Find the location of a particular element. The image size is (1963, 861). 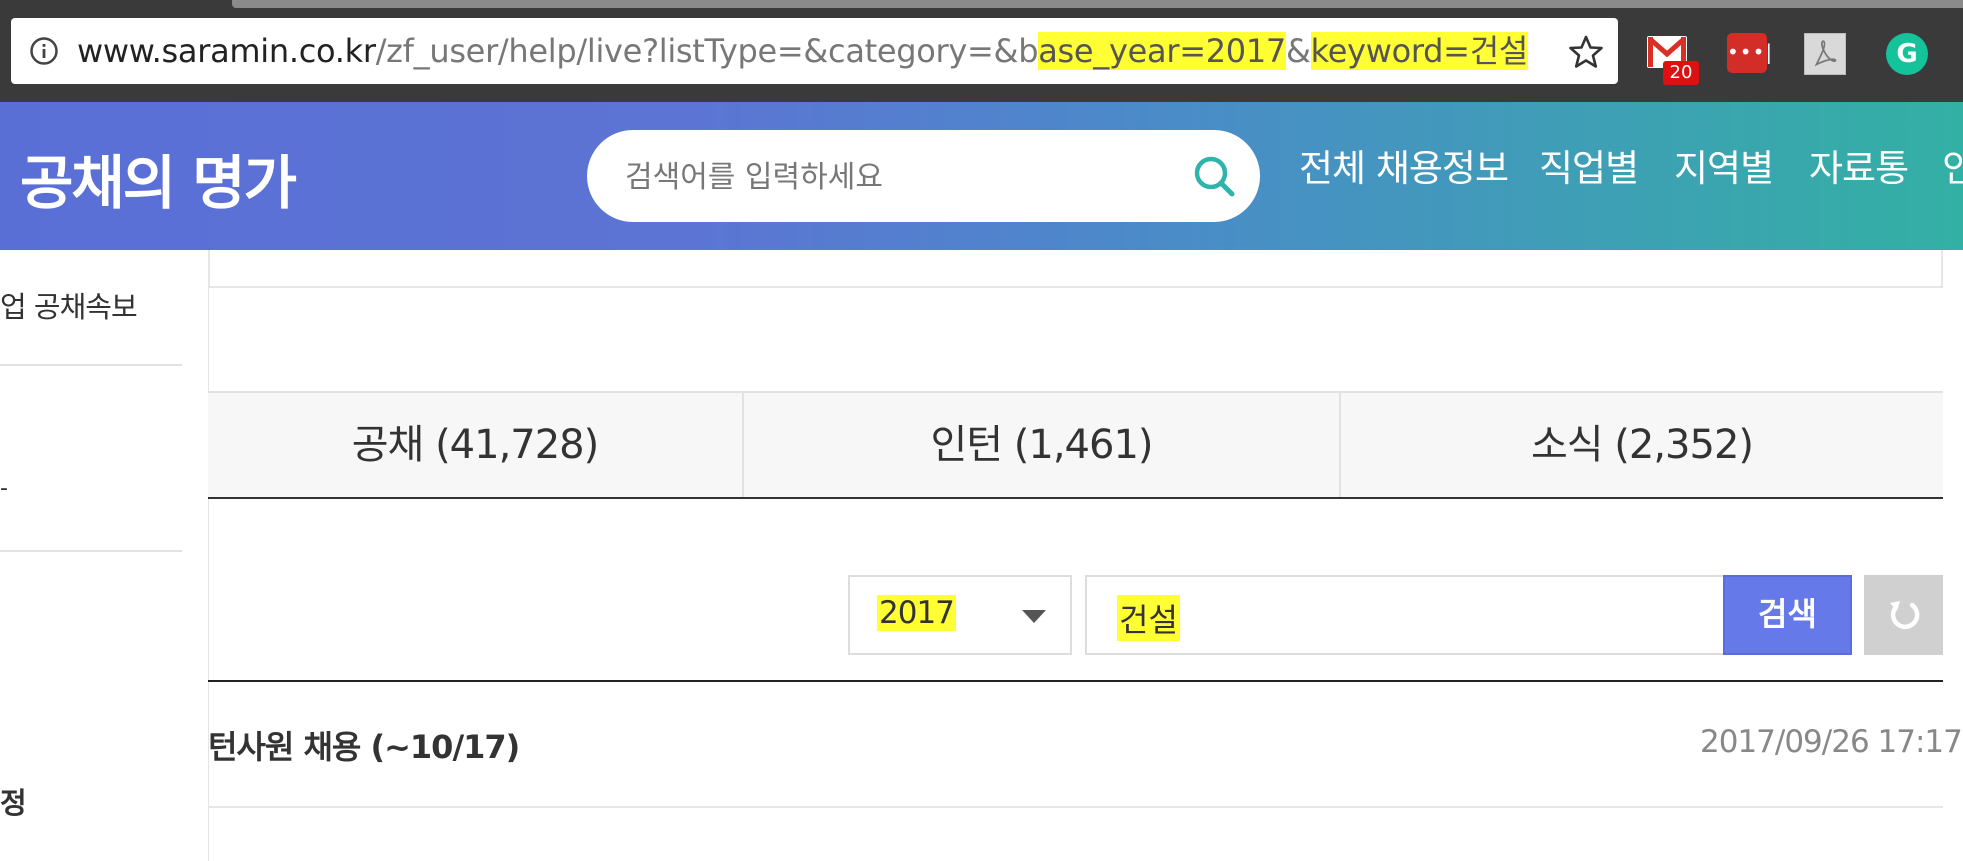

nav-by-job: 직업별 is located at coordinates (1589, 169).